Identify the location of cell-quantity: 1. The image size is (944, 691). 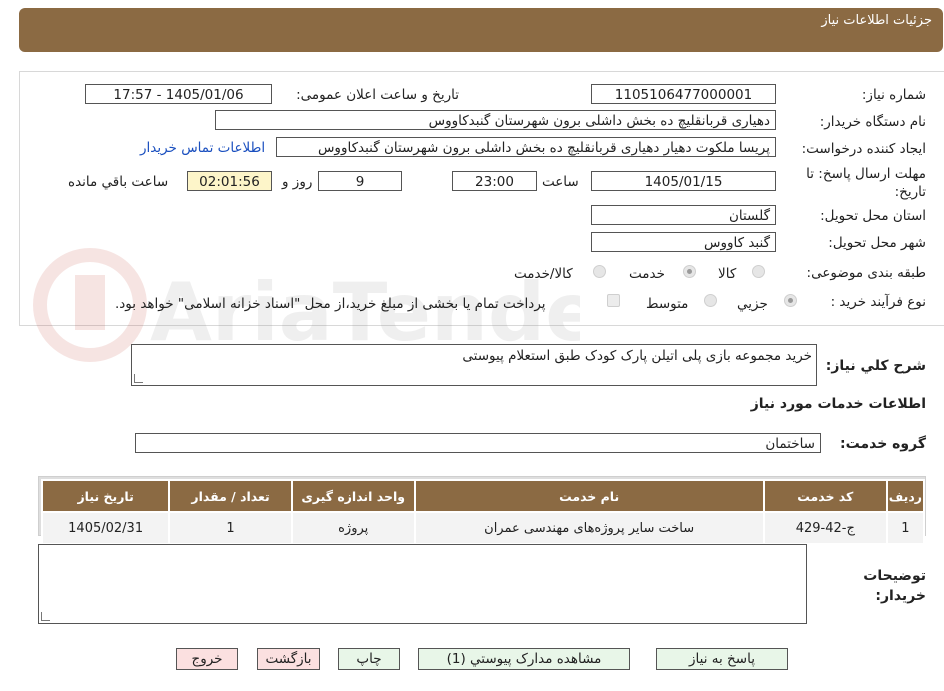
(230, 528).